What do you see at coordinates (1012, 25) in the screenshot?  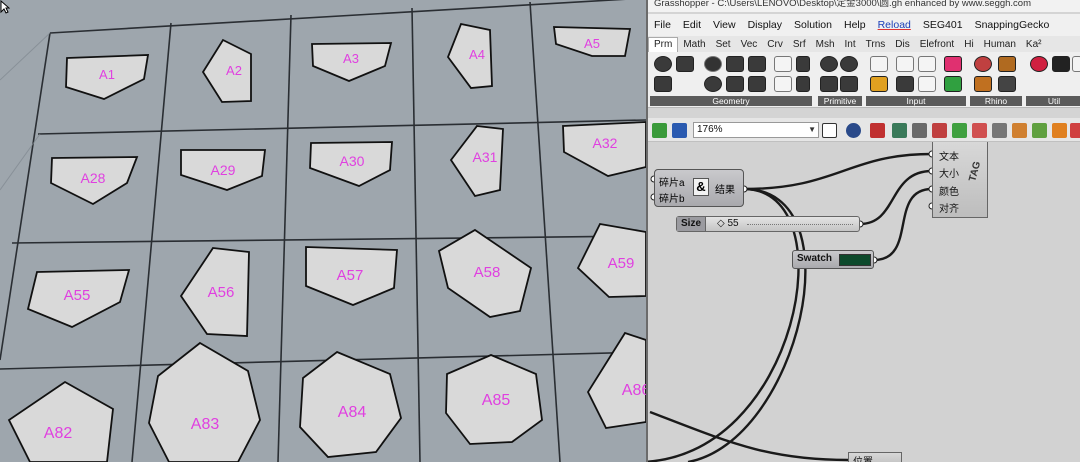 I see `menu-snappinggecko: SnappingGecko` at bounding box center [1012, 25].